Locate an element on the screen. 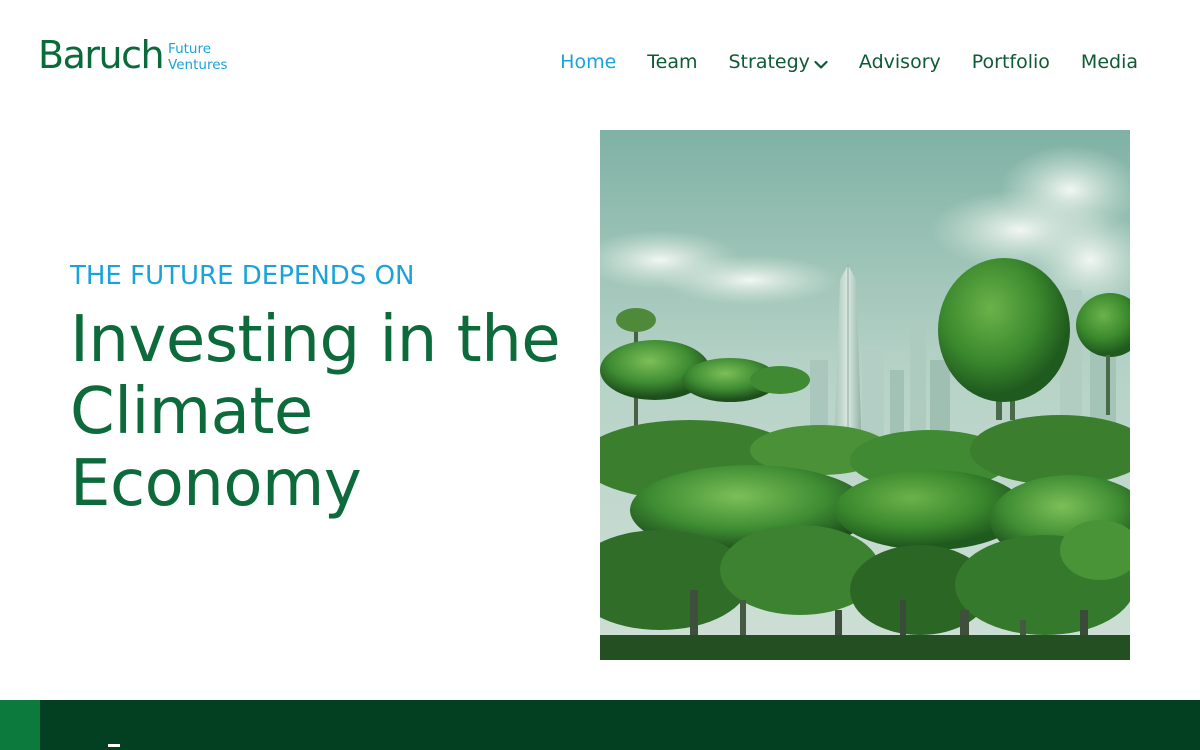  brand-subtitle-line-2: Ventures is located at coordinates (198, 65).